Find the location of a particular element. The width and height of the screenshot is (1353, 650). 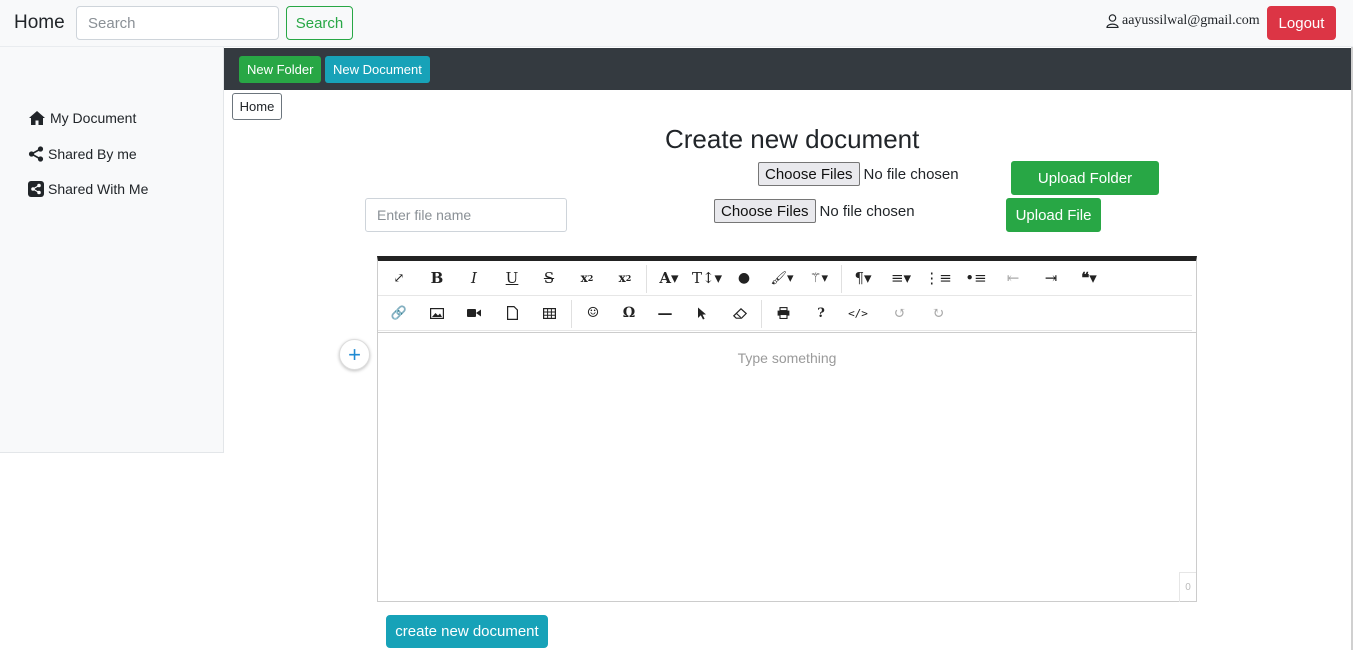

sidebar-item-shared-by-me: Shared By me is located at coordinates (82, 154).